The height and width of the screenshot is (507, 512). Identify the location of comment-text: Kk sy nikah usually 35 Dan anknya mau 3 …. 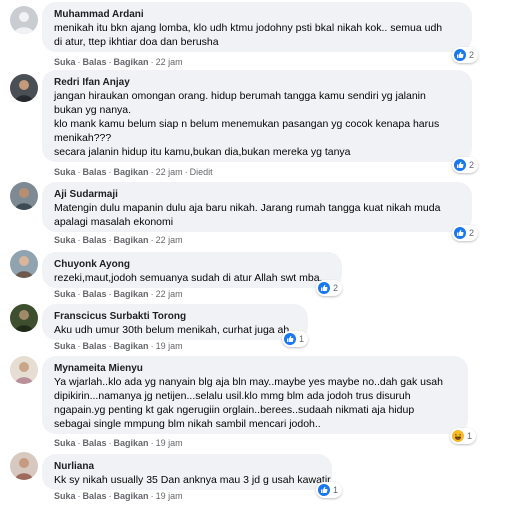
(192, 480).